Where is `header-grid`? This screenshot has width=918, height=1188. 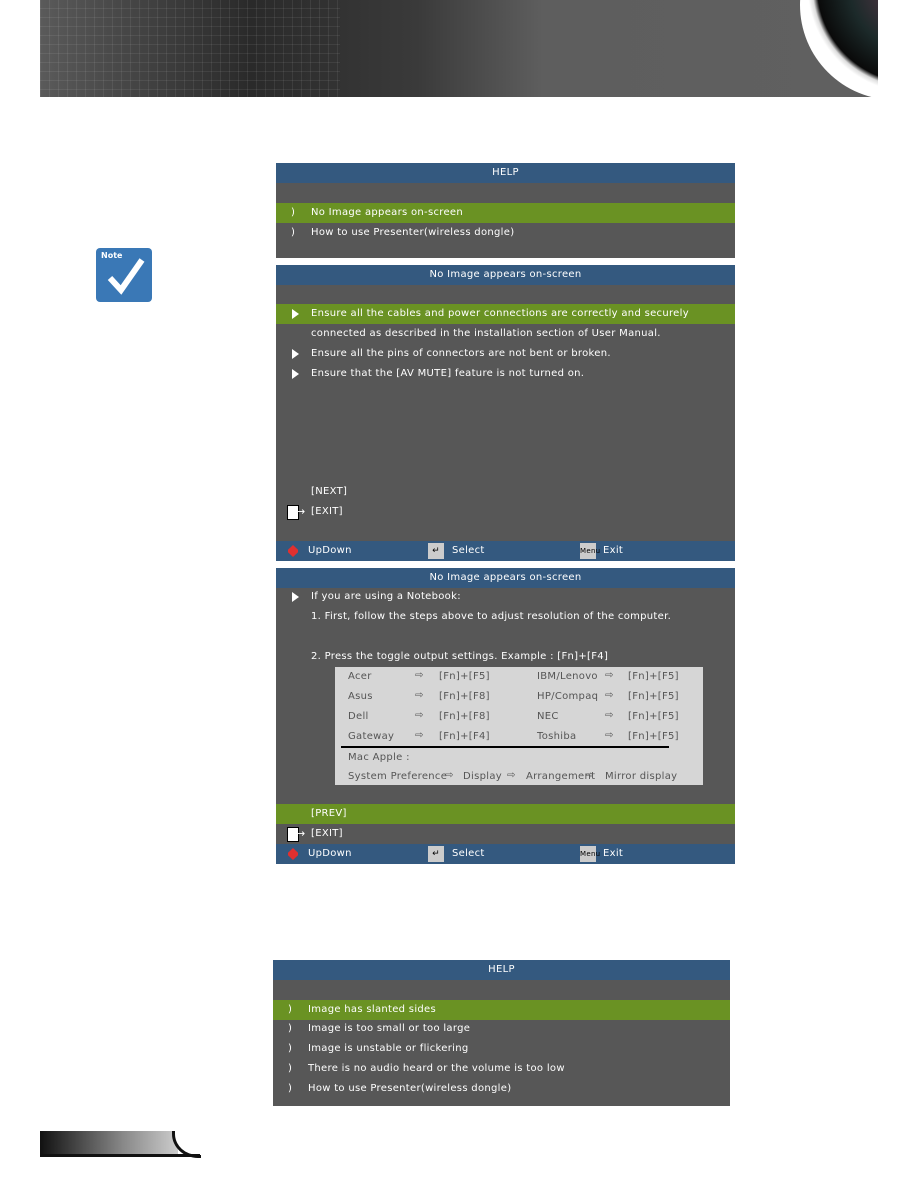
header-grid is located at coordinates (190, 48).